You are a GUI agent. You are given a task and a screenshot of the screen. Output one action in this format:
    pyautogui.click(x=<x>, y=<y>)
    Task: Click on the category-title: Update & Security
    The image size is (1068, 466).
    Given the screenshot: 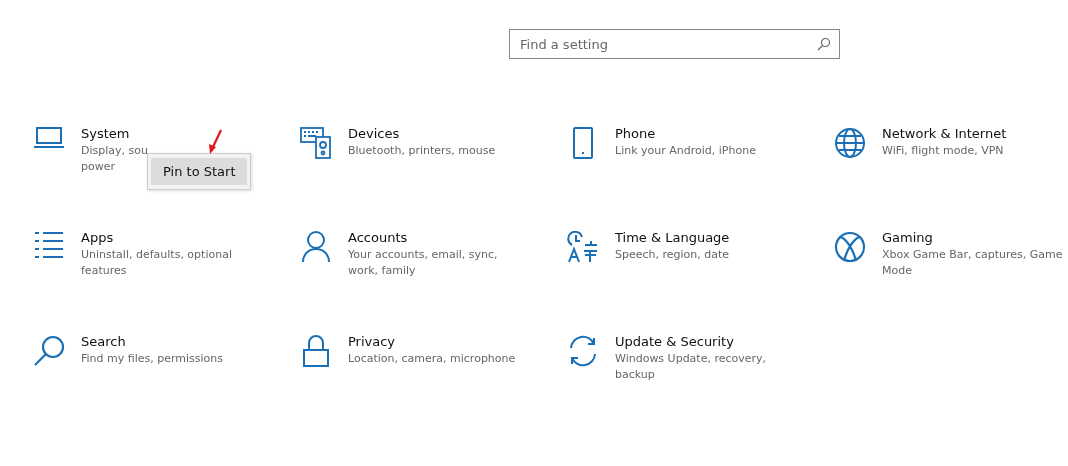 What is the action you would take?
    pyautogui.click(x=691, y=342)
    